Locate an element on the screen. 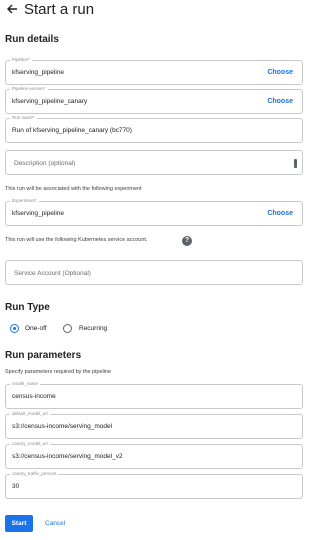 Image resolution: width=320 pixels, height=540 pixels. param-label: model_name is located at coordinates (25, 384).